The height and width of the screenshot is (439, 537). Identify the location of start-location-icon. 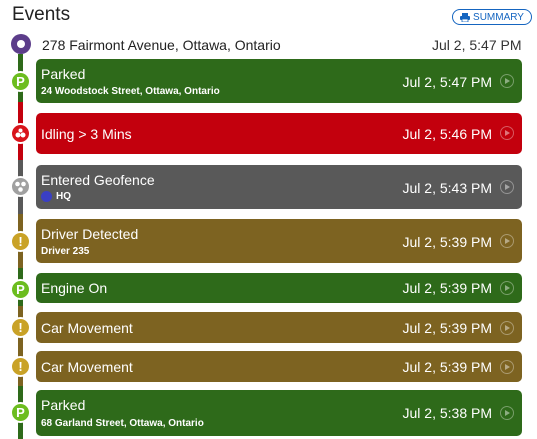
(21, 44).